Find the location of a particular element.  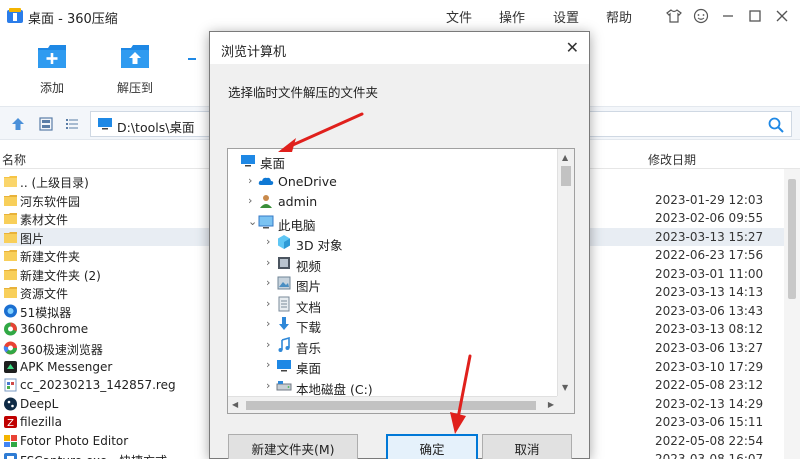

extract-button: 解压到 is located at coordinates (135, 68).